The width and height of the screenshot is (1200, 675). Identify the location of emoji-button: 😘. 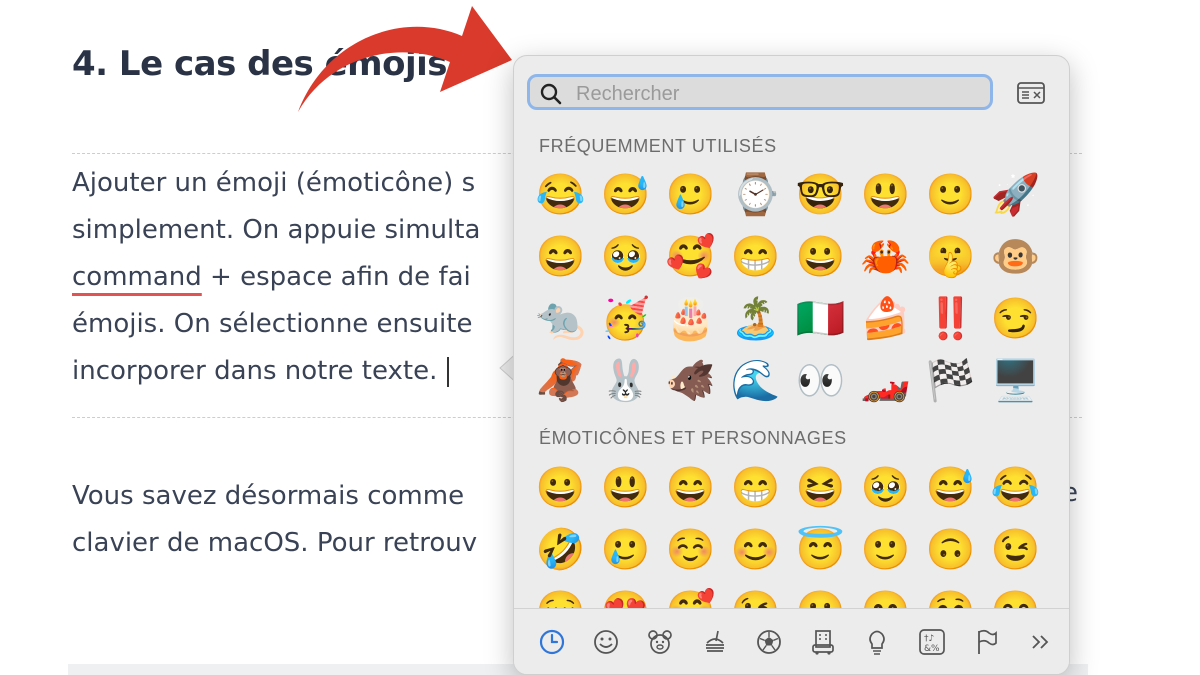
(755, 594).